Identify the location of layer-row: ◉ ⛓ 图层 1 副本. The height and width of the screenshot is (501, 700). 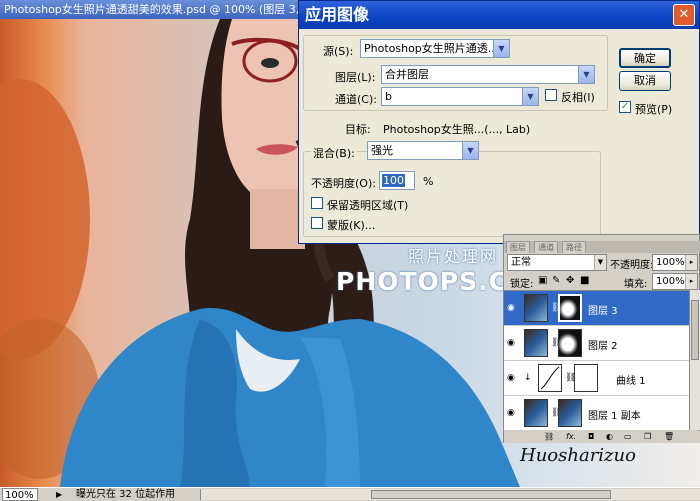
(596, 413).